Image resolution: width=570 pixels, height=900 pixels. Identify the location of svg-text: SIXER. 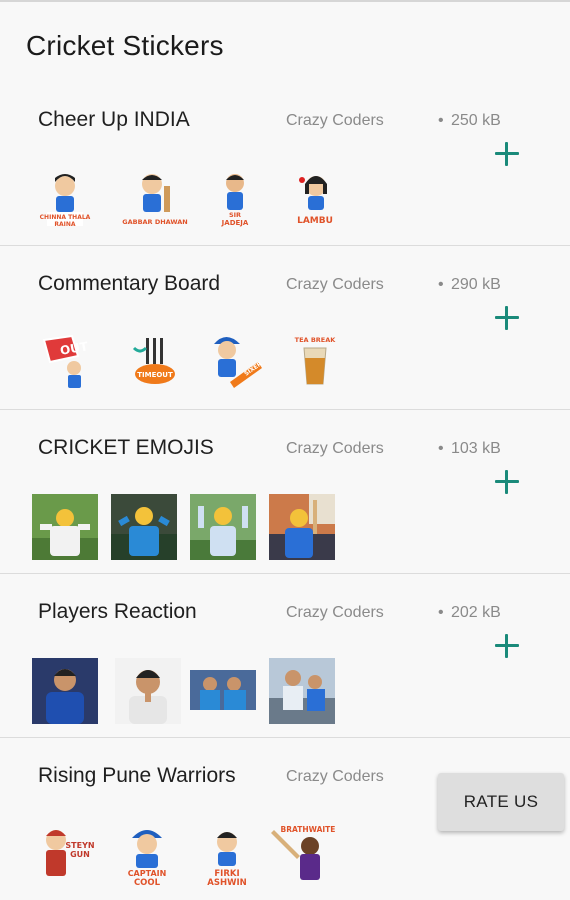
(253, 368).